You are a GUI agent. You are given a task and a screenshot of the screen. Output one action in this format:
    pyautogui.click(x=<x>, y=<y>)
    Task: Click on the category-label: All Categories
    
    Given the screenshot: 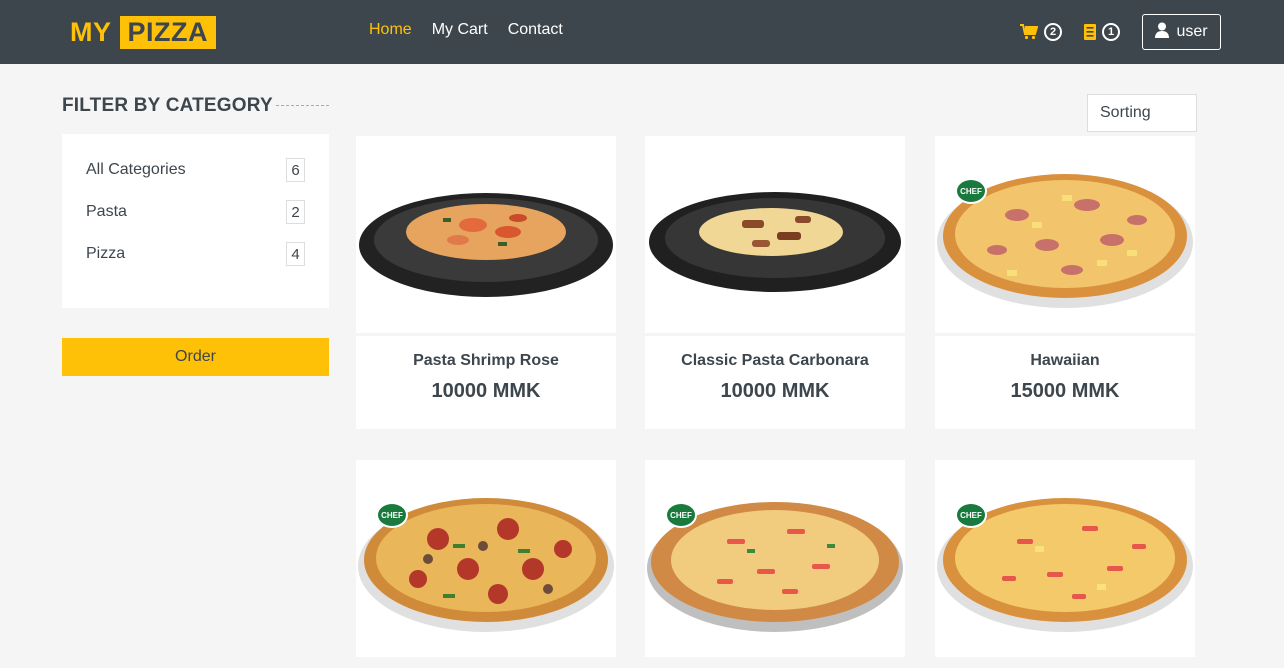 What is the action you would take?
    pyautogui.click(x=136, y=169)
    